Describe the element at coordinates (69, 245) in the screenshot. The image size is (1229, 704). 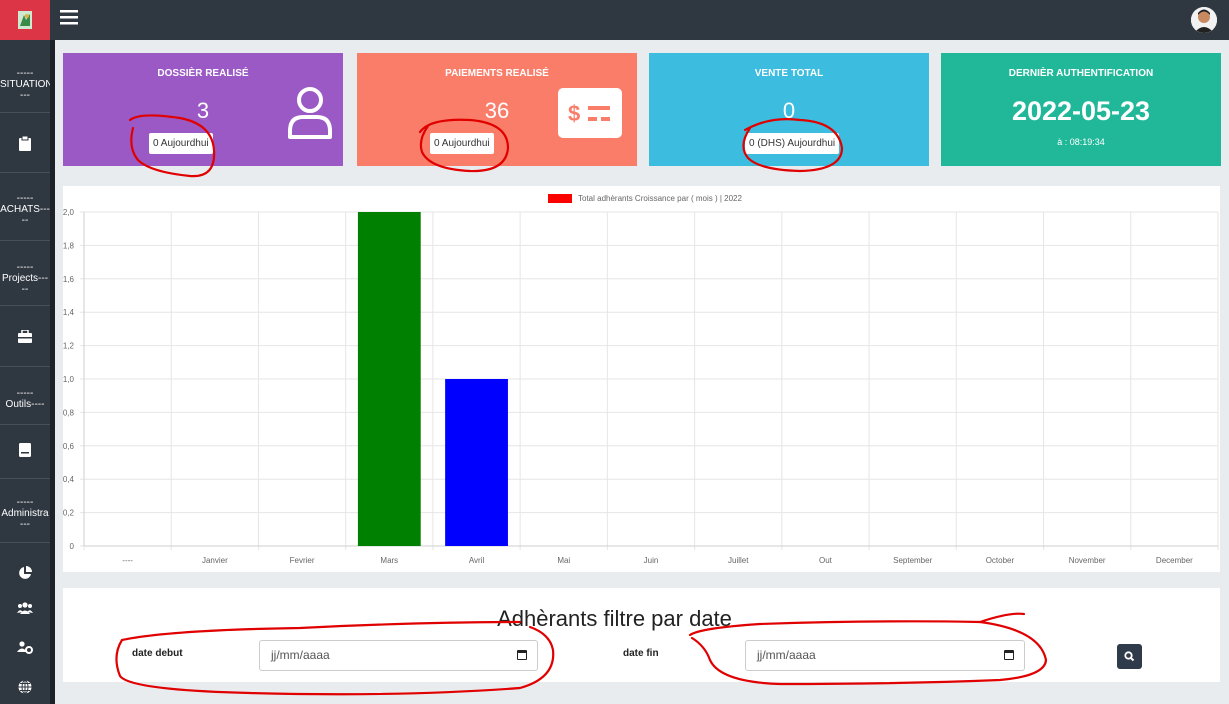
I see `y-tick-label: 1,8` at that location.